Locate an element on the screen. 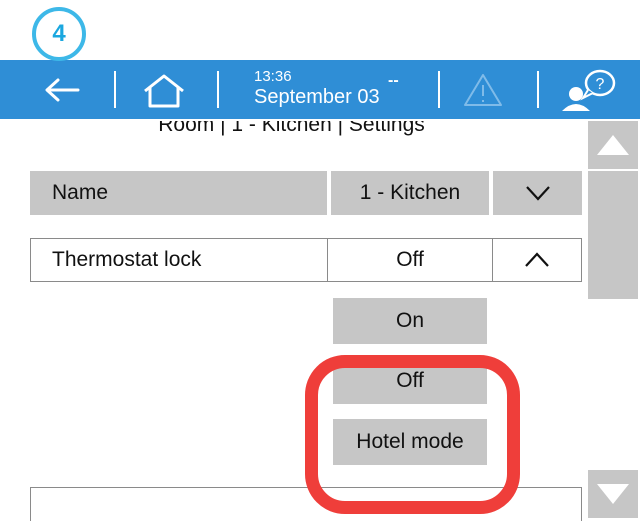 This screenshot has height=521, width=640. help-user-button: ? is located at coordinates (589, 90).